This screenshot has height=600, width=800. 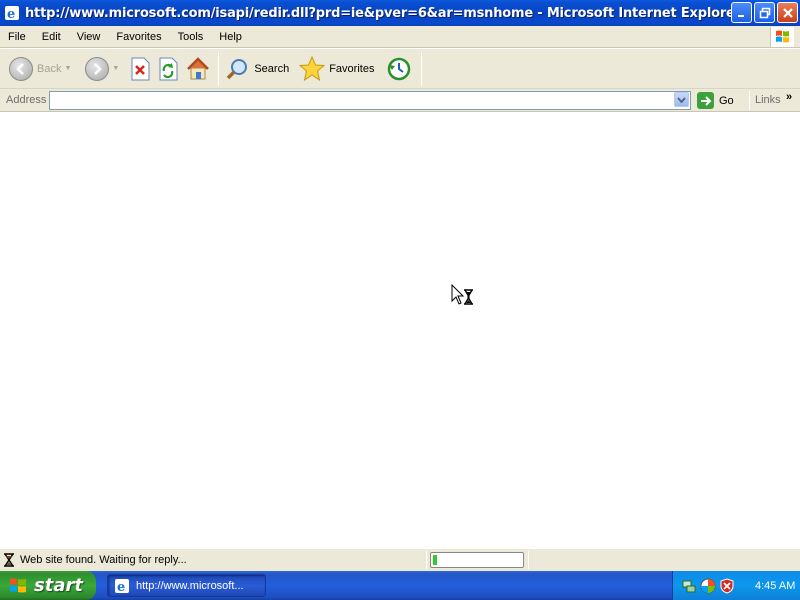 I want to click on links-toolbar: Links, so click(x=768, y=100).